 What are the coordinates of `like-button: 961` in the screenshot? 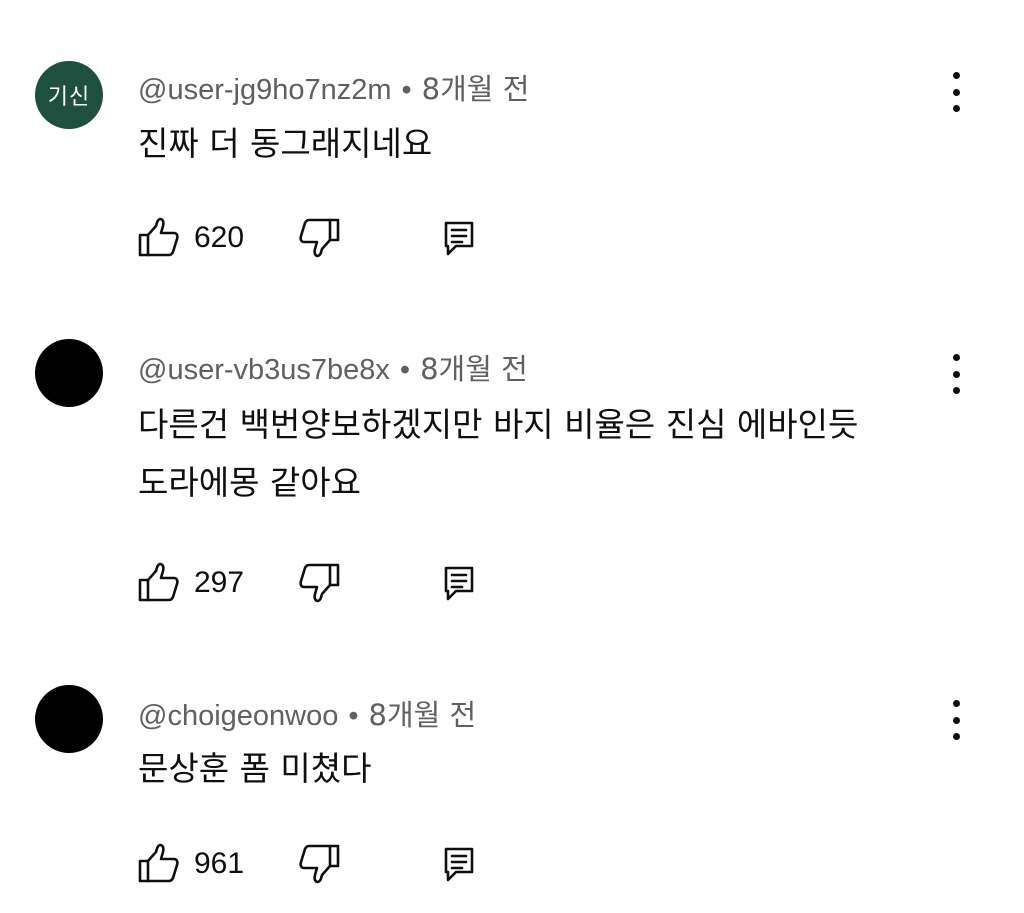 It's located at (190, 864).